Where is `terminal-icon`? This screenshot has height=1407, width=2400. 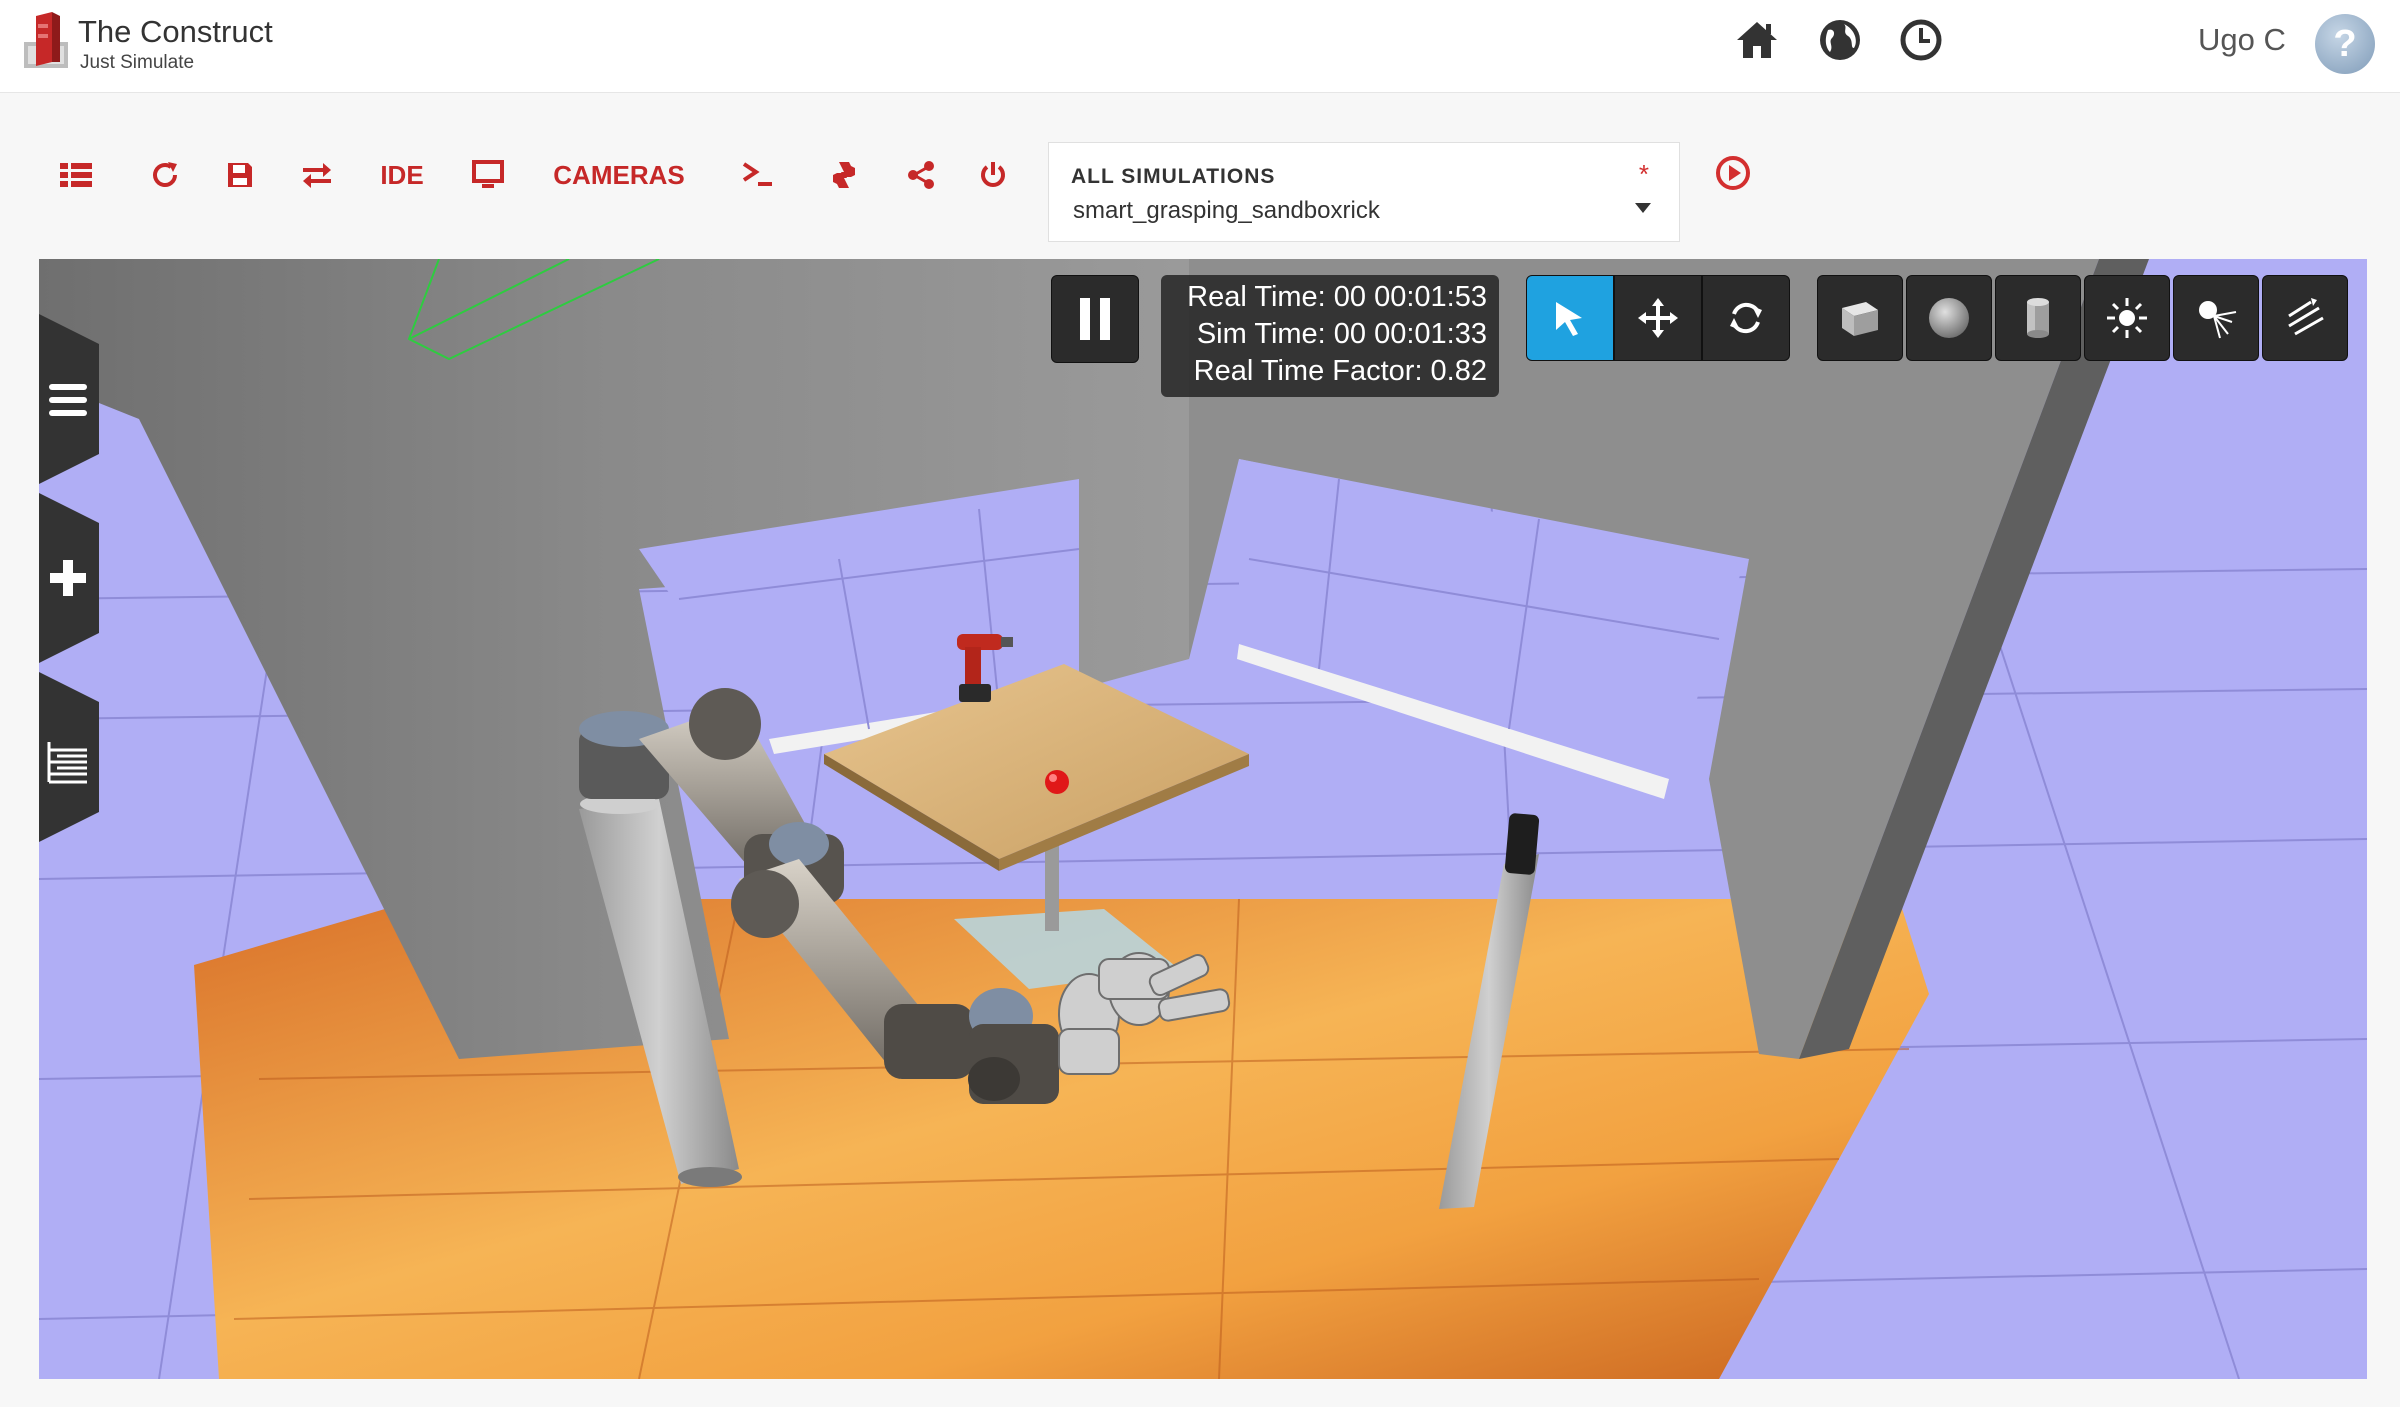 terminal-icon is located at coordinates (758, 175).